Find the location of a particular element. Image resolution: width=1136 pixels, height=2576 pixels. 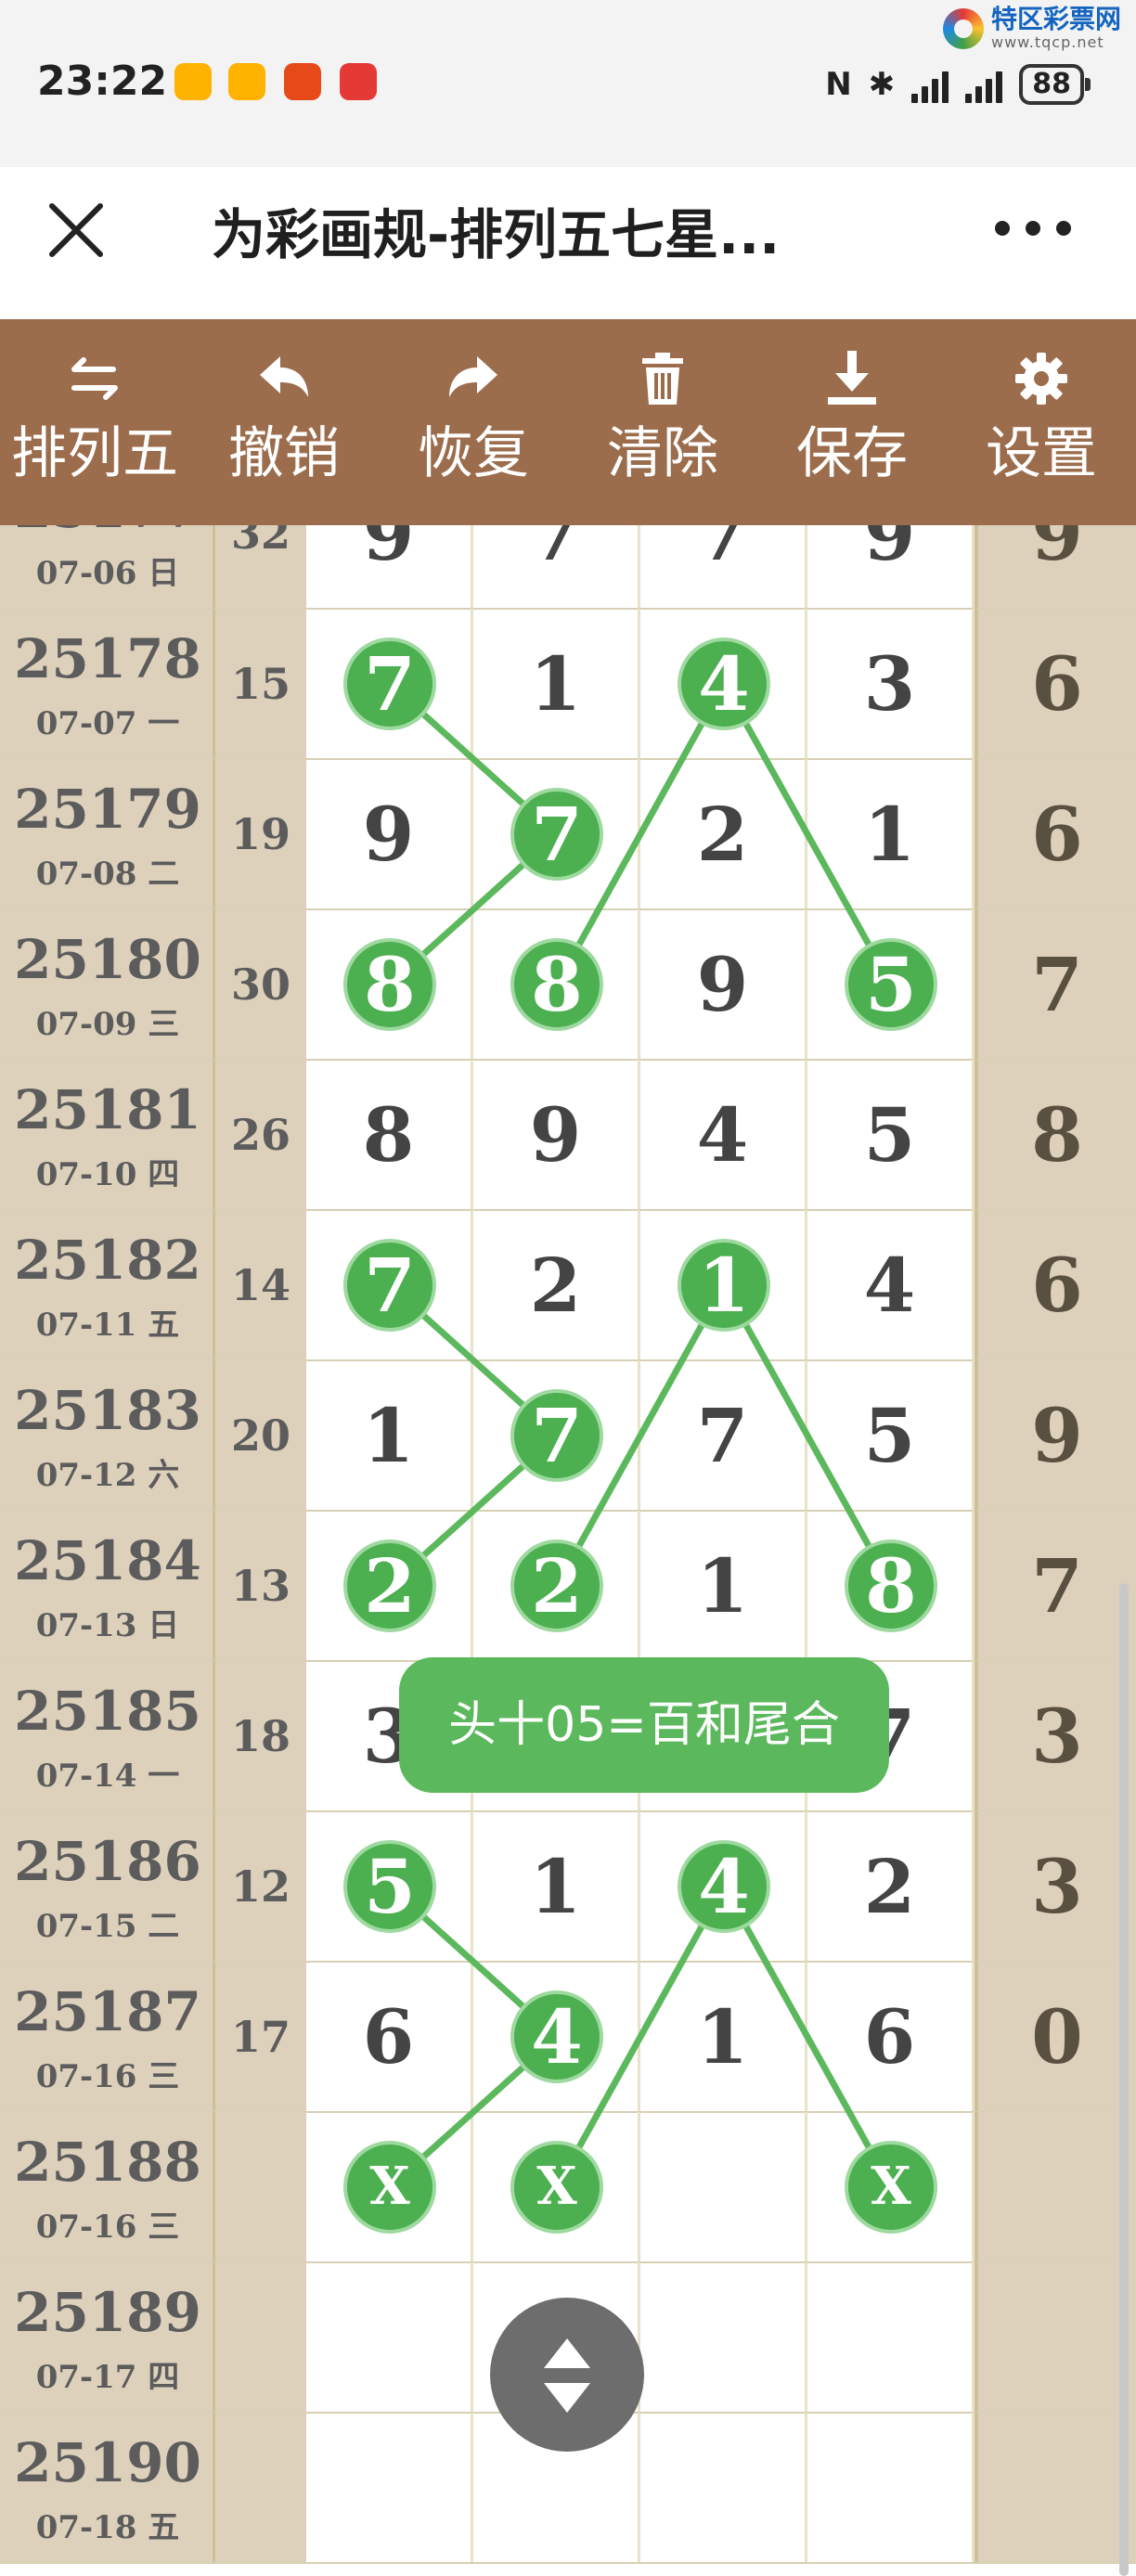

toolbar-item-switch: 排列五 is located at coordinates (94, 422).